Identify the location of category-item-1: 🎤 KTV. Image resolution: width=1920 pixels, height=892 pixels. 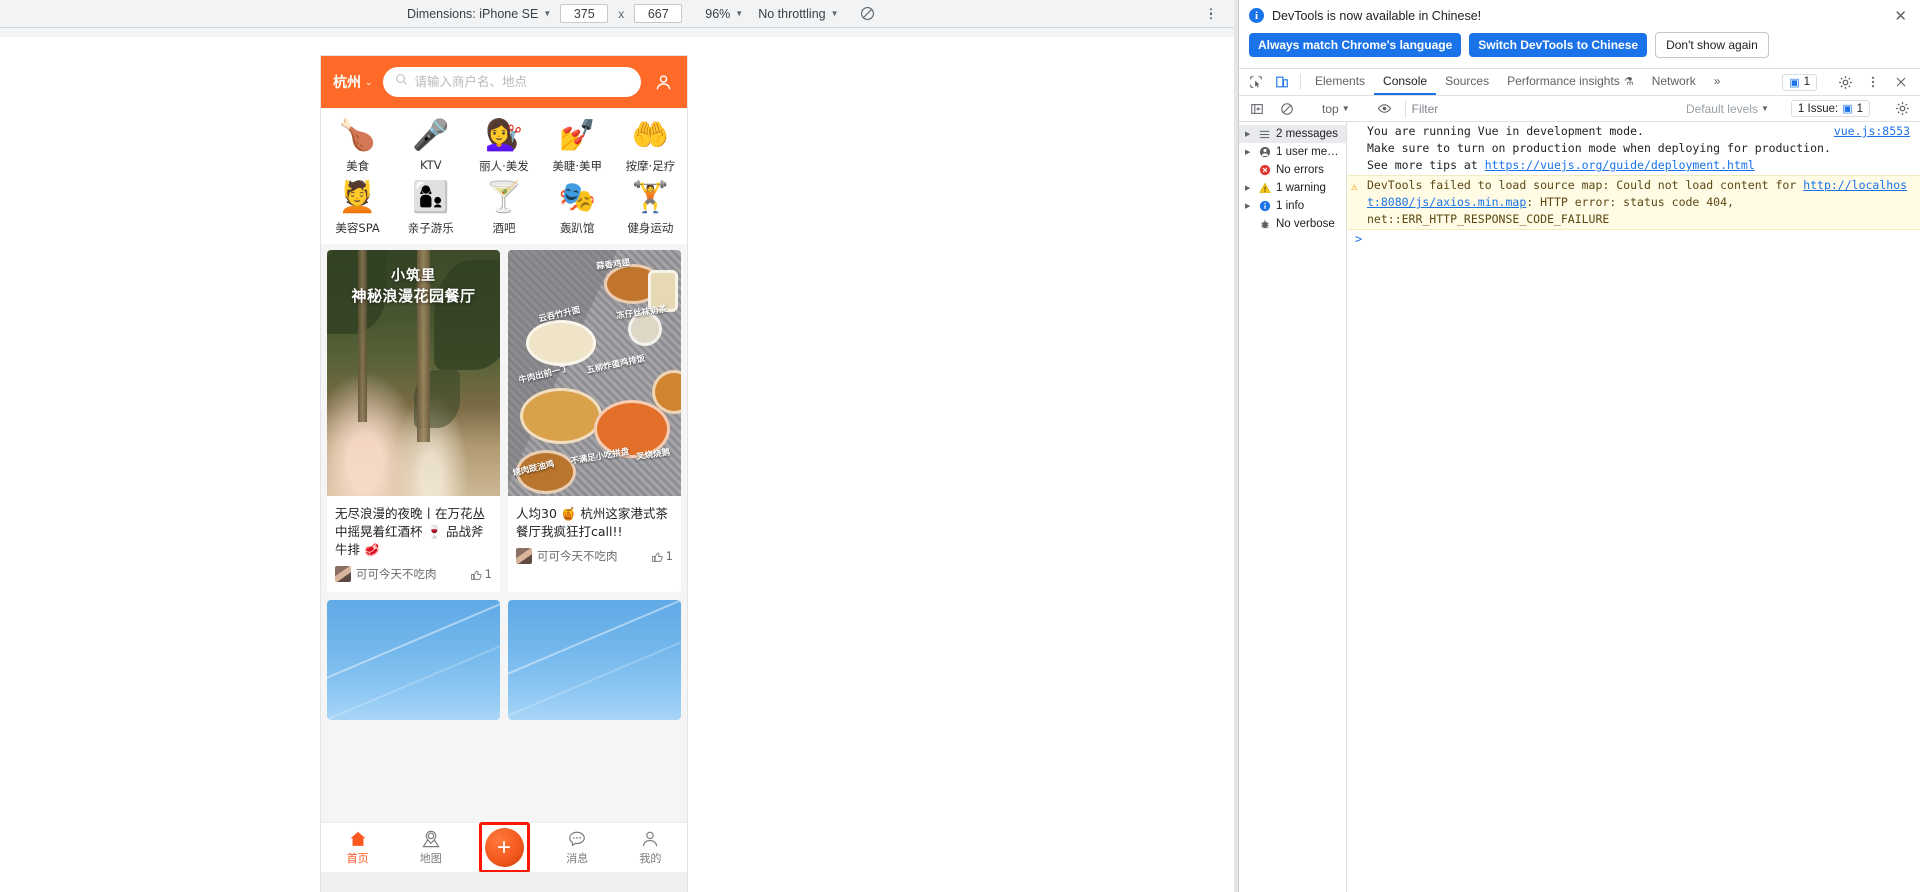
(430, 146).